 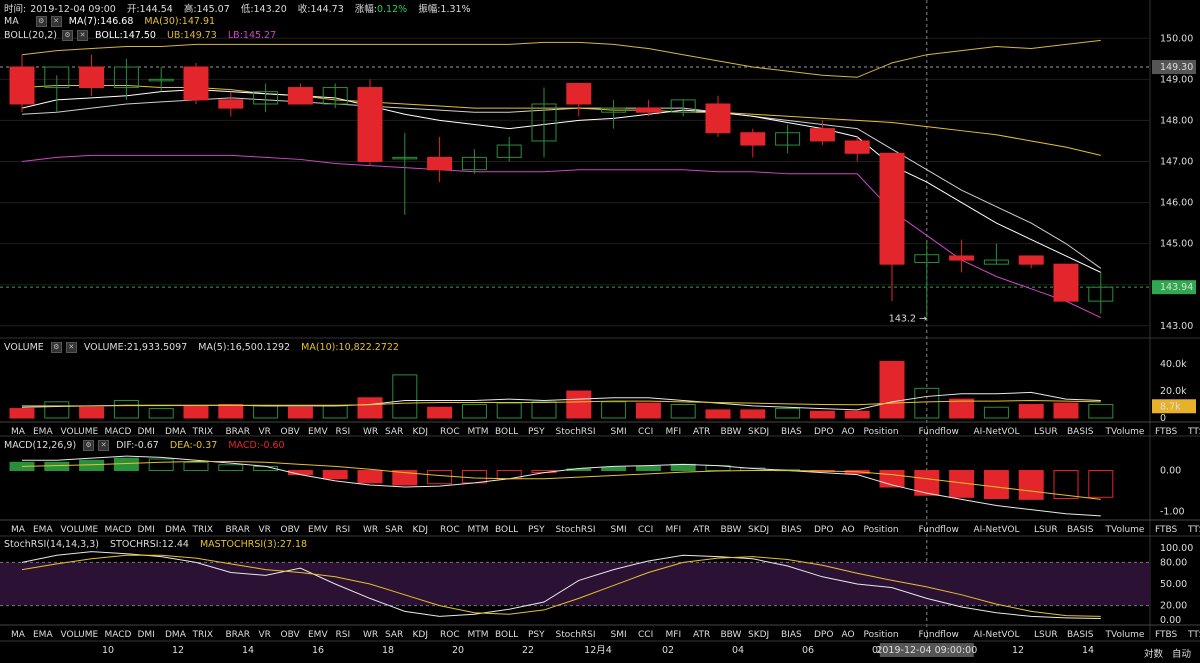 I want to click on indicator-tab-atr: ATR, so click(x=701, y=530).